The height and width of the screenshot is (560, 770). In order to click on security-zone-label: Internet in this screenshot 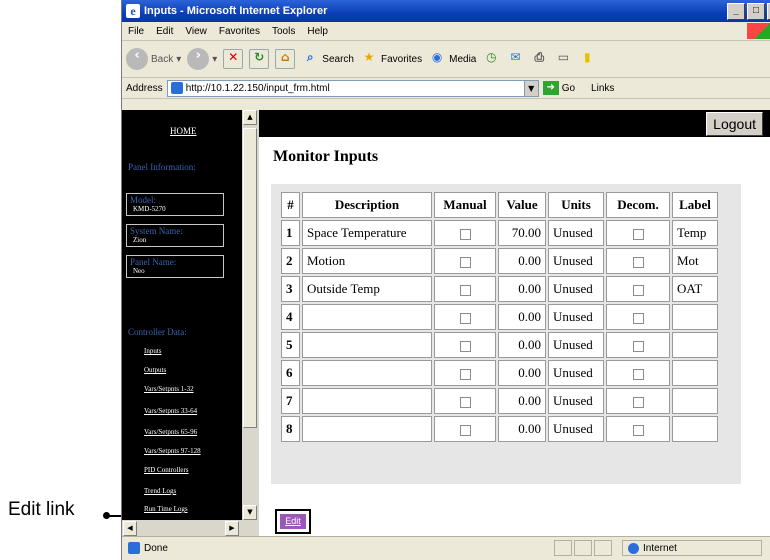, I will do `click(660, 548)`.